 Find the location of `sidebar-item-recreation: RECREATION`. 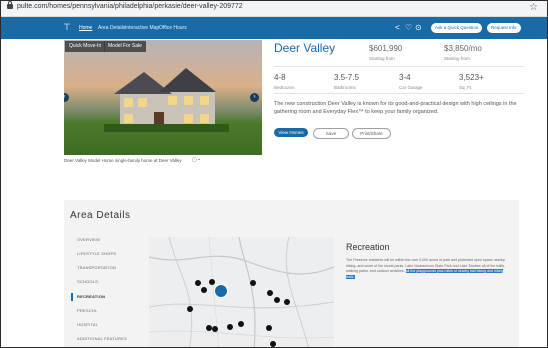

sidebar-item-recreation: RECREATION is located at coordinates (91, 296).